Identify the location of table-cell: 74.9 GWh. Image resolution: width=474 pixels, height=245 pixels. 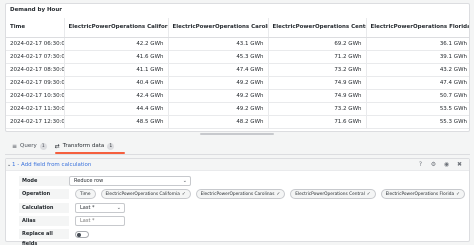
(317, 83).